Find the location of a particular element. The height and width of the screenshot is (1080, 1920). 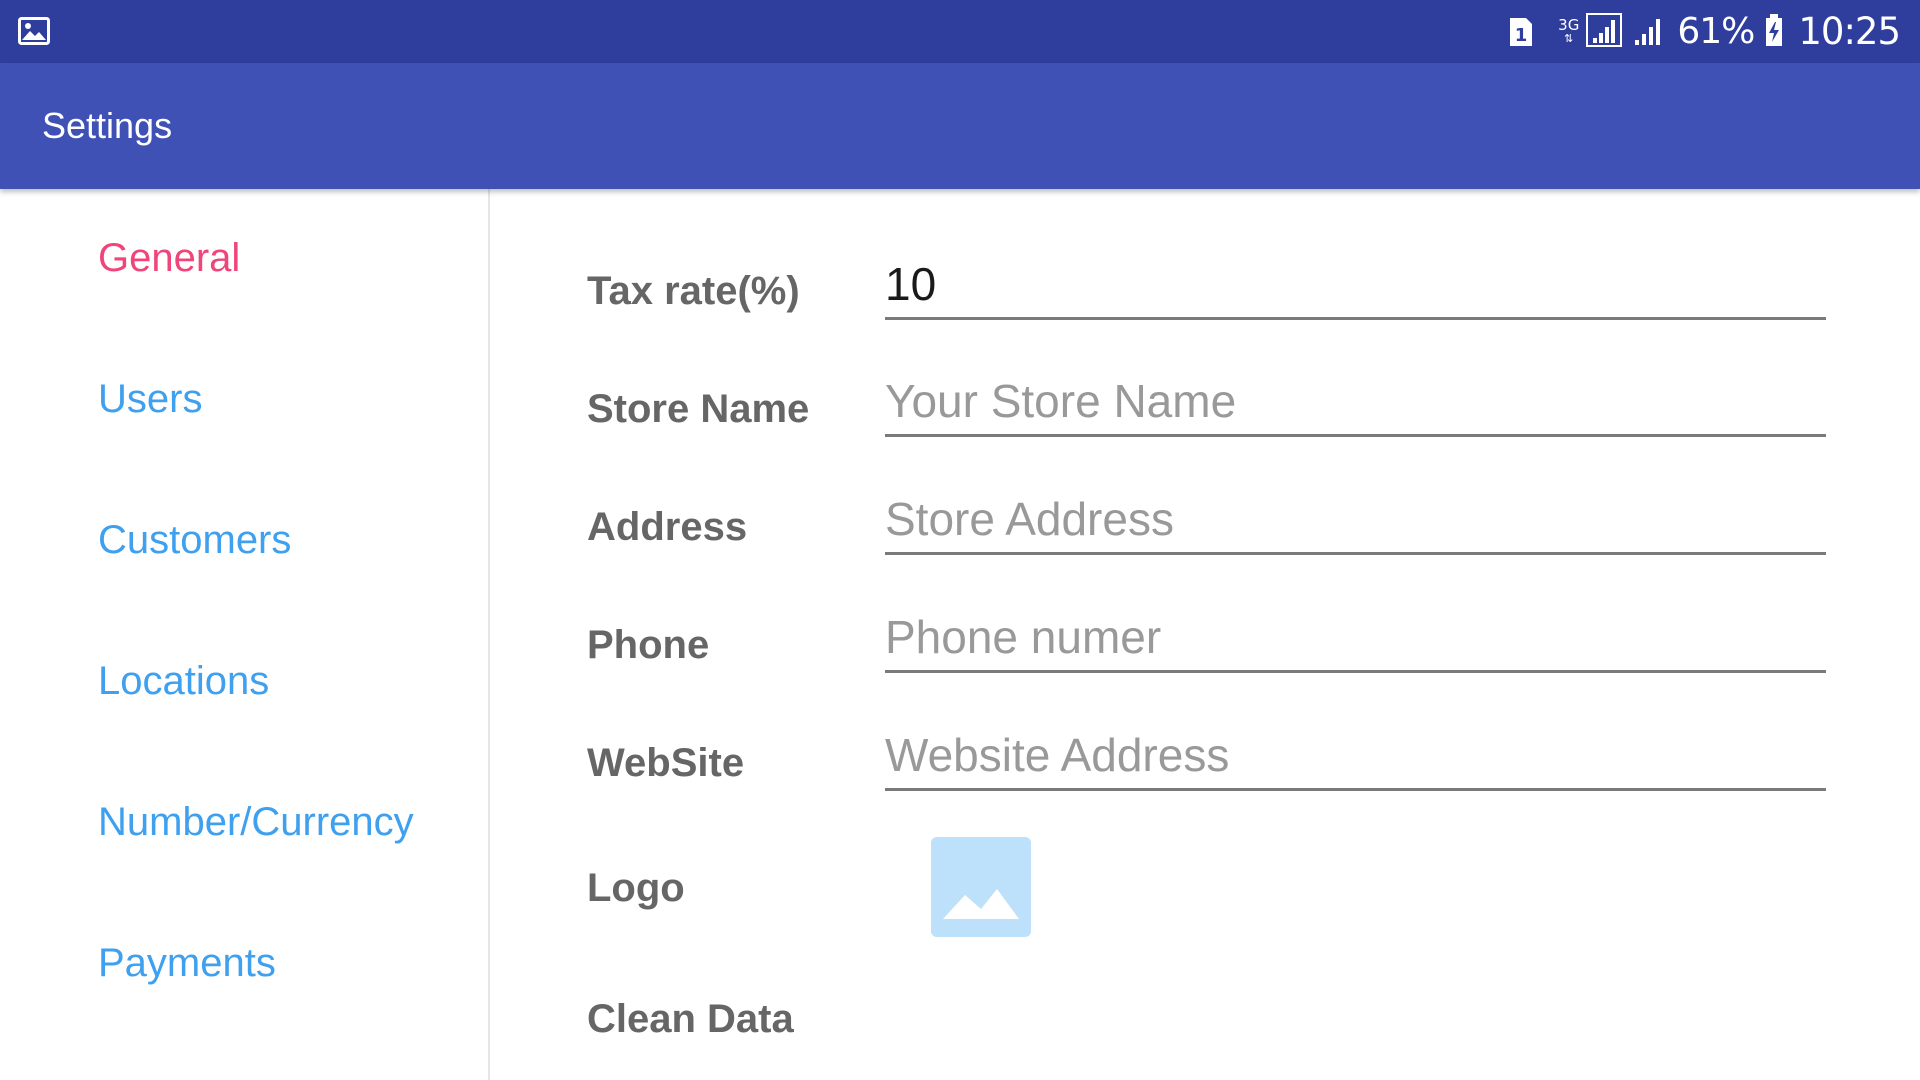

network-type: 3G ⇅ is located at coordinates (1569, 30).